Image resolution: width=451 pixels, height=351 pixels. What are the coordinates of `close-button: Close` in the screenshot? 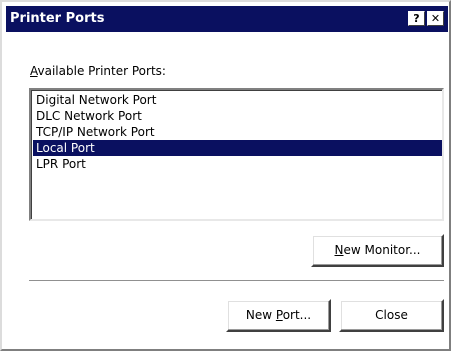 It's located at (391, 315).